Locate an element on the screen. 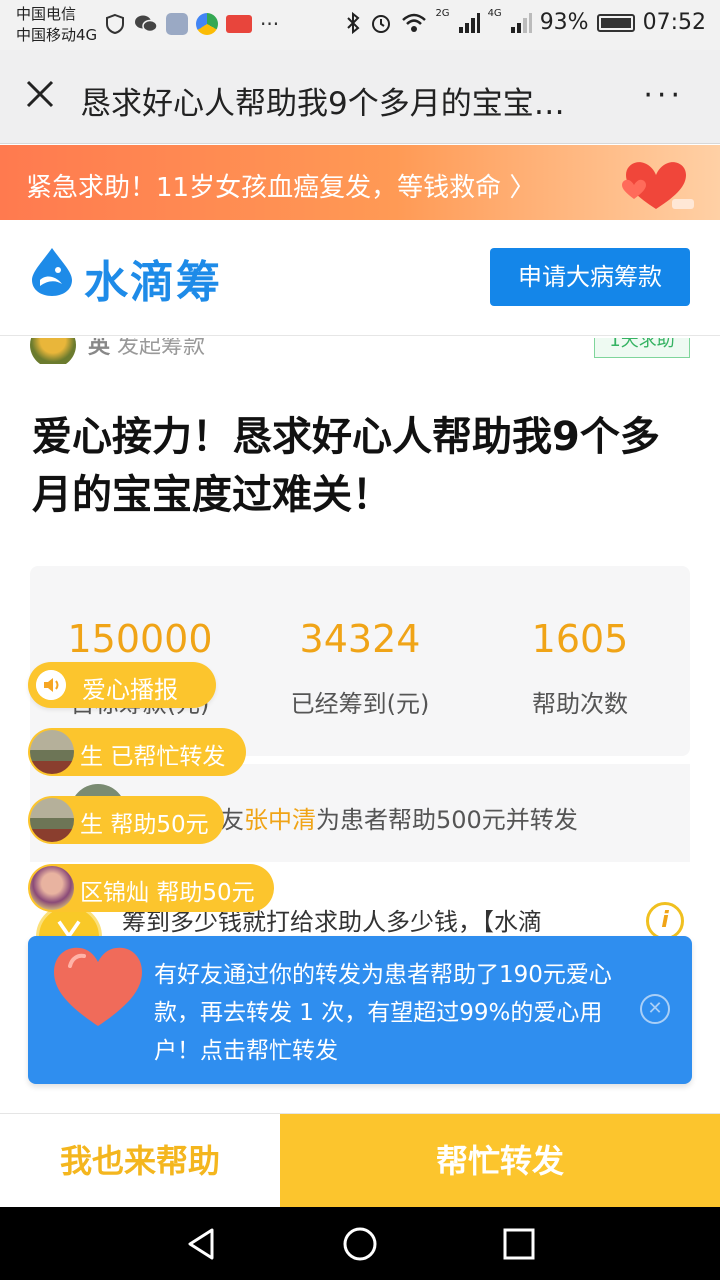 This screenshot has width=720, height=1280. stat-label: 已经筹到(元) is located at coordinates (360, 704).